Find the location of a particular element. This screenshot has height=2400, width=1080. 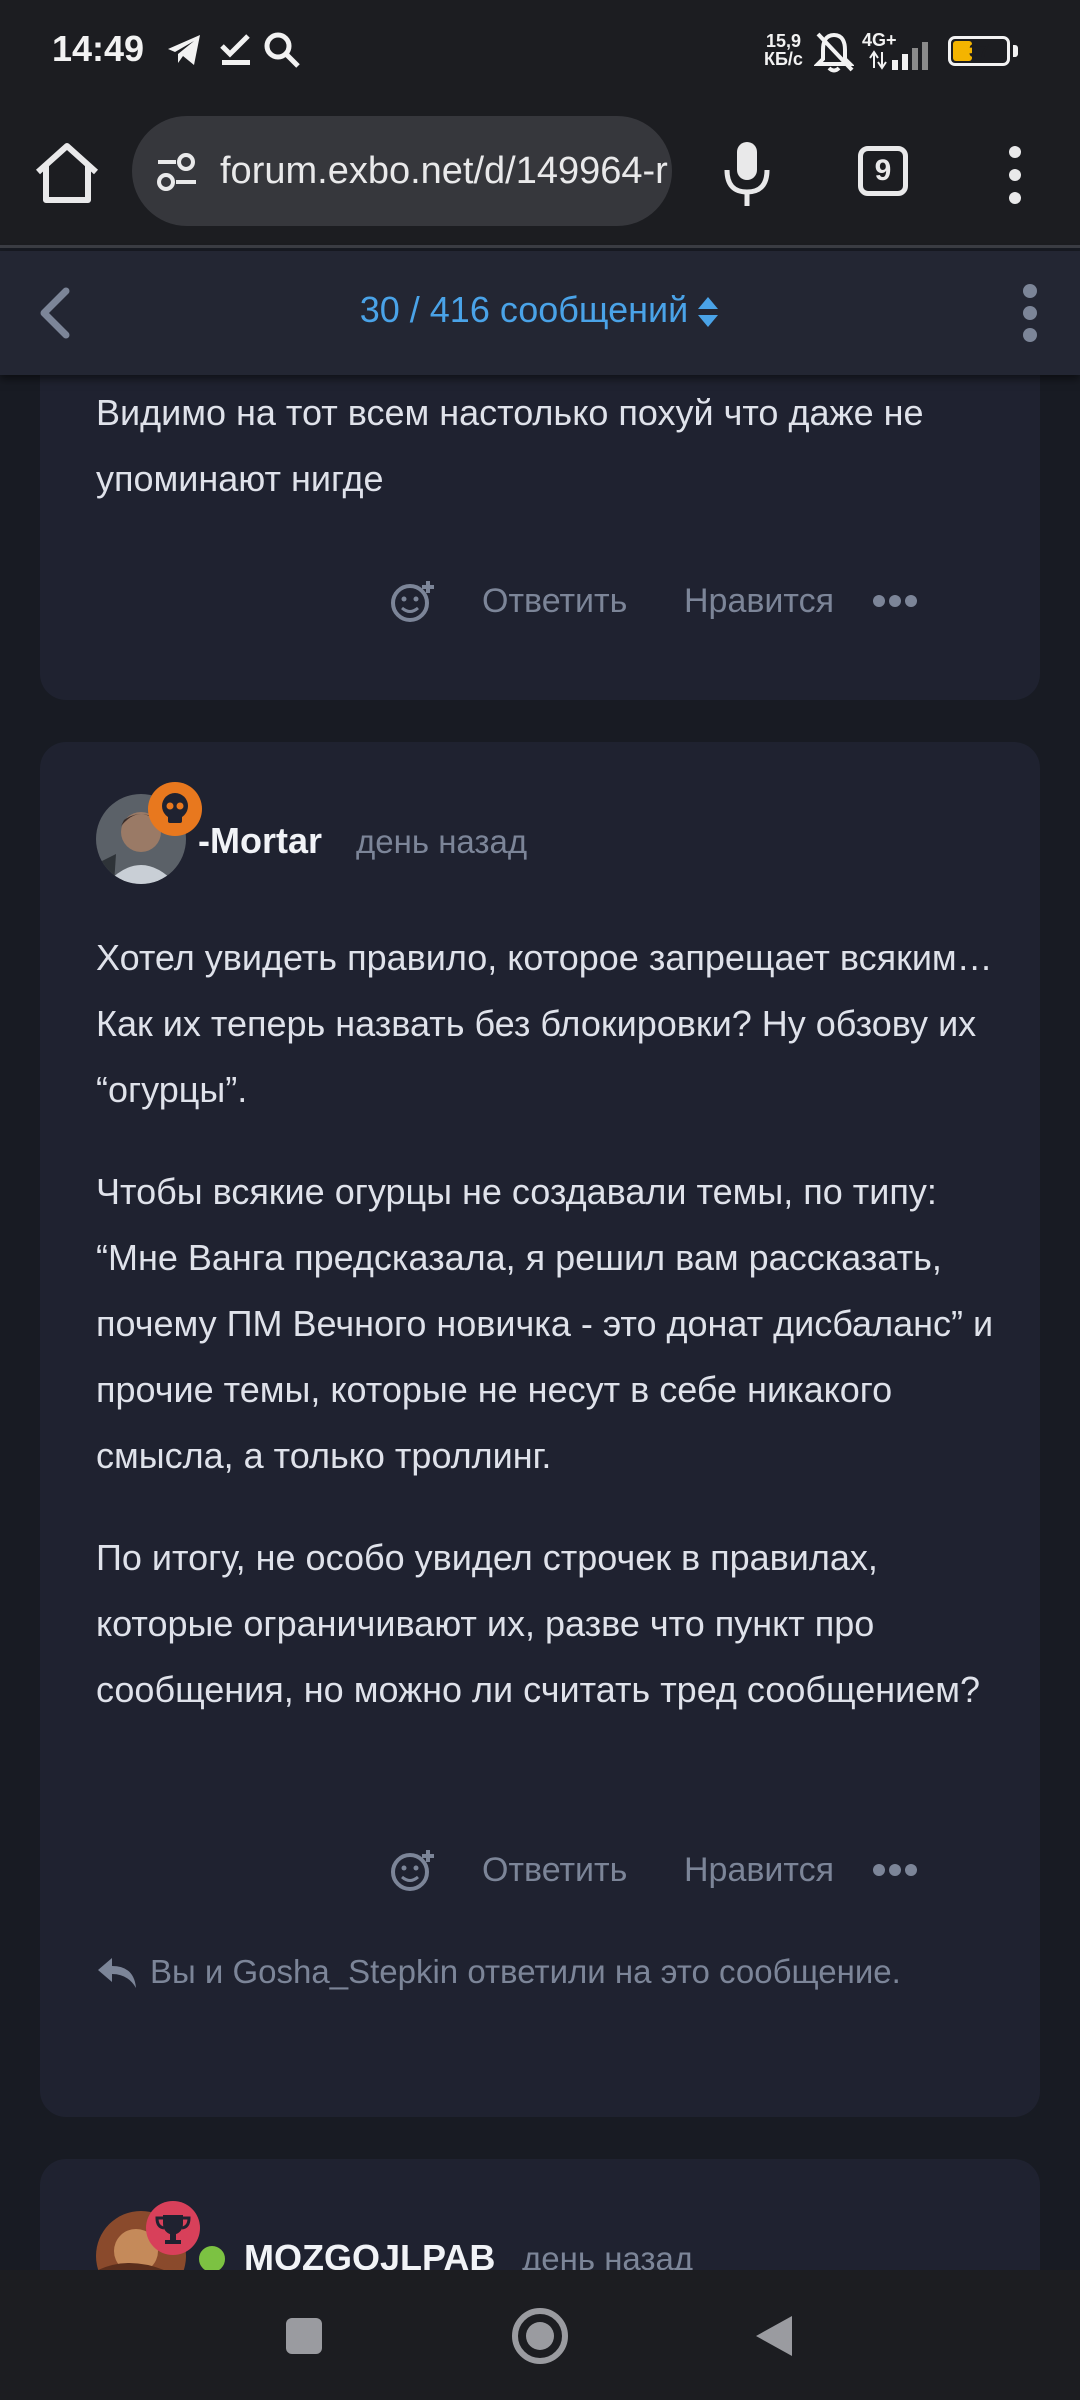

url-text: forum.exbo.net/d/149964-r is located at coordinates (444, 171).